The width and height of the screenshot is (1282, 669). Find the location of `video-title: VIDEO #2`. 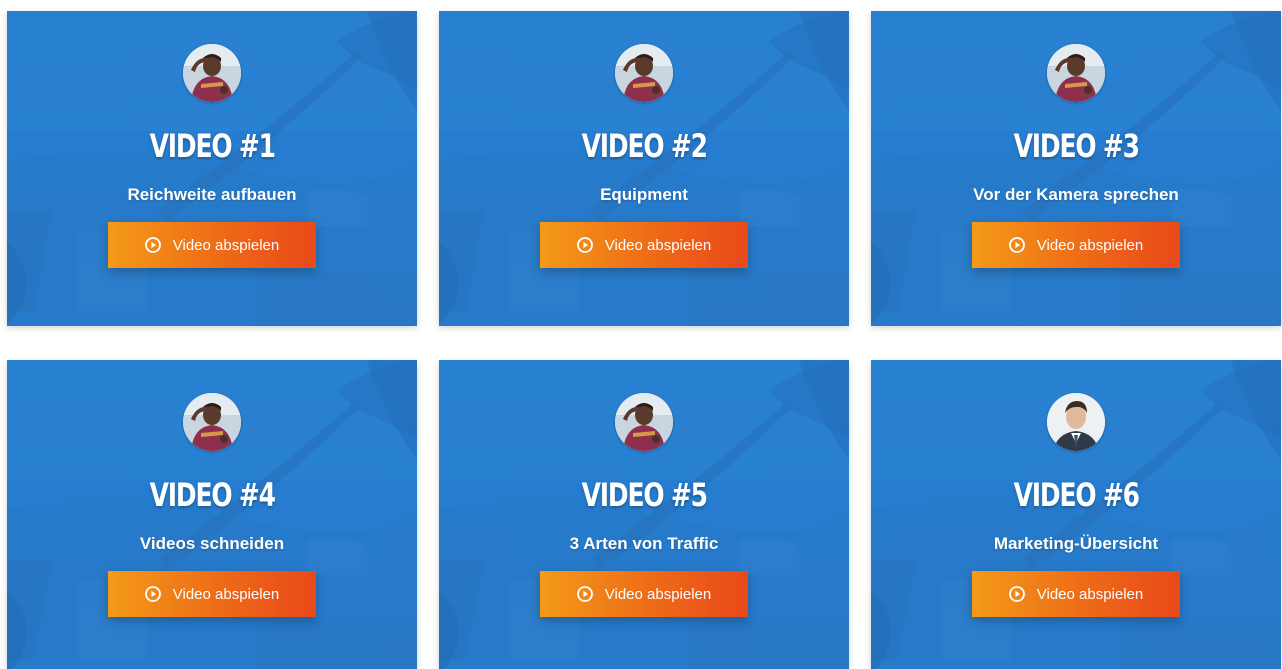

video-title: VIDEO #2 is located at coordinates (644, 146).